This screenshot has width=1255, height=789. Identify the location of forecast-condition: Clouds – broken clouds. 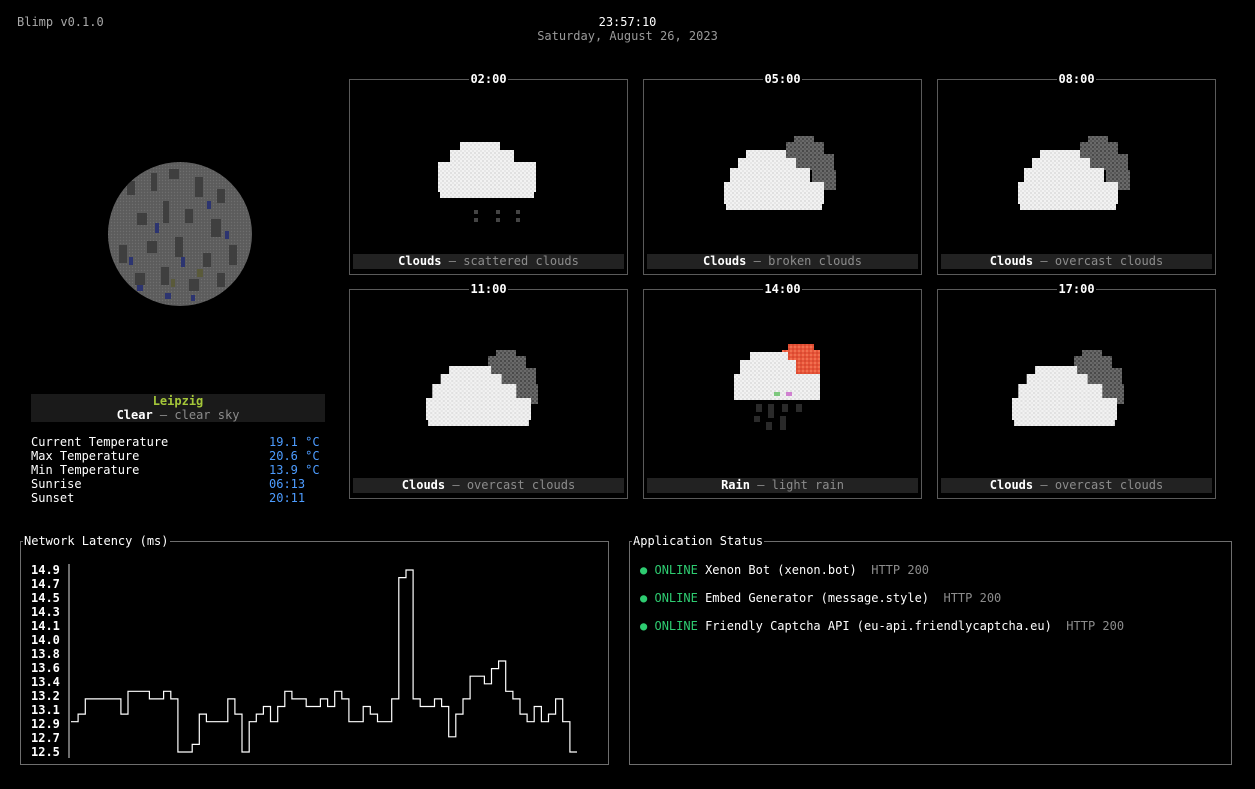
(782, 261).